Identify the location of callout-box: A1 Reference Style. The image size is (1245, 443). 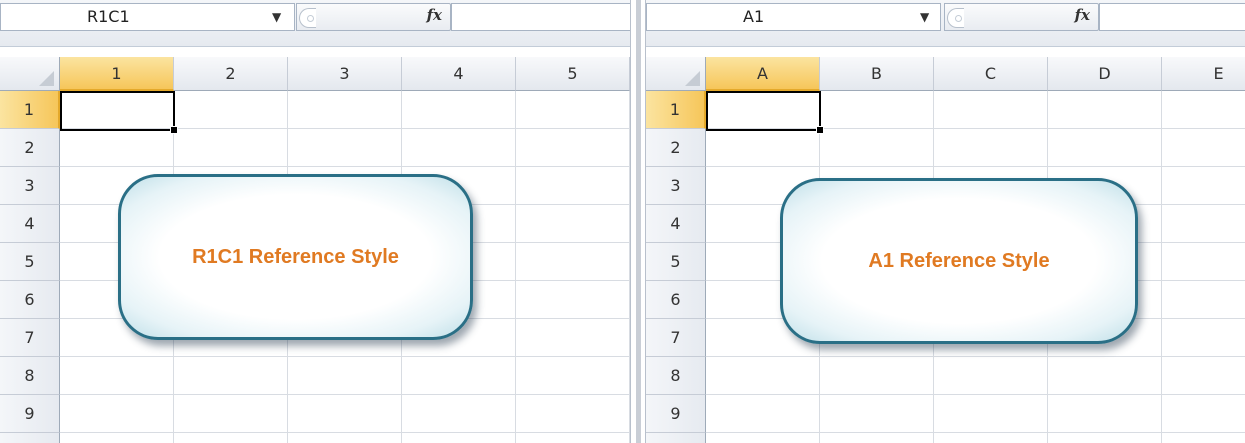
(959, 261).